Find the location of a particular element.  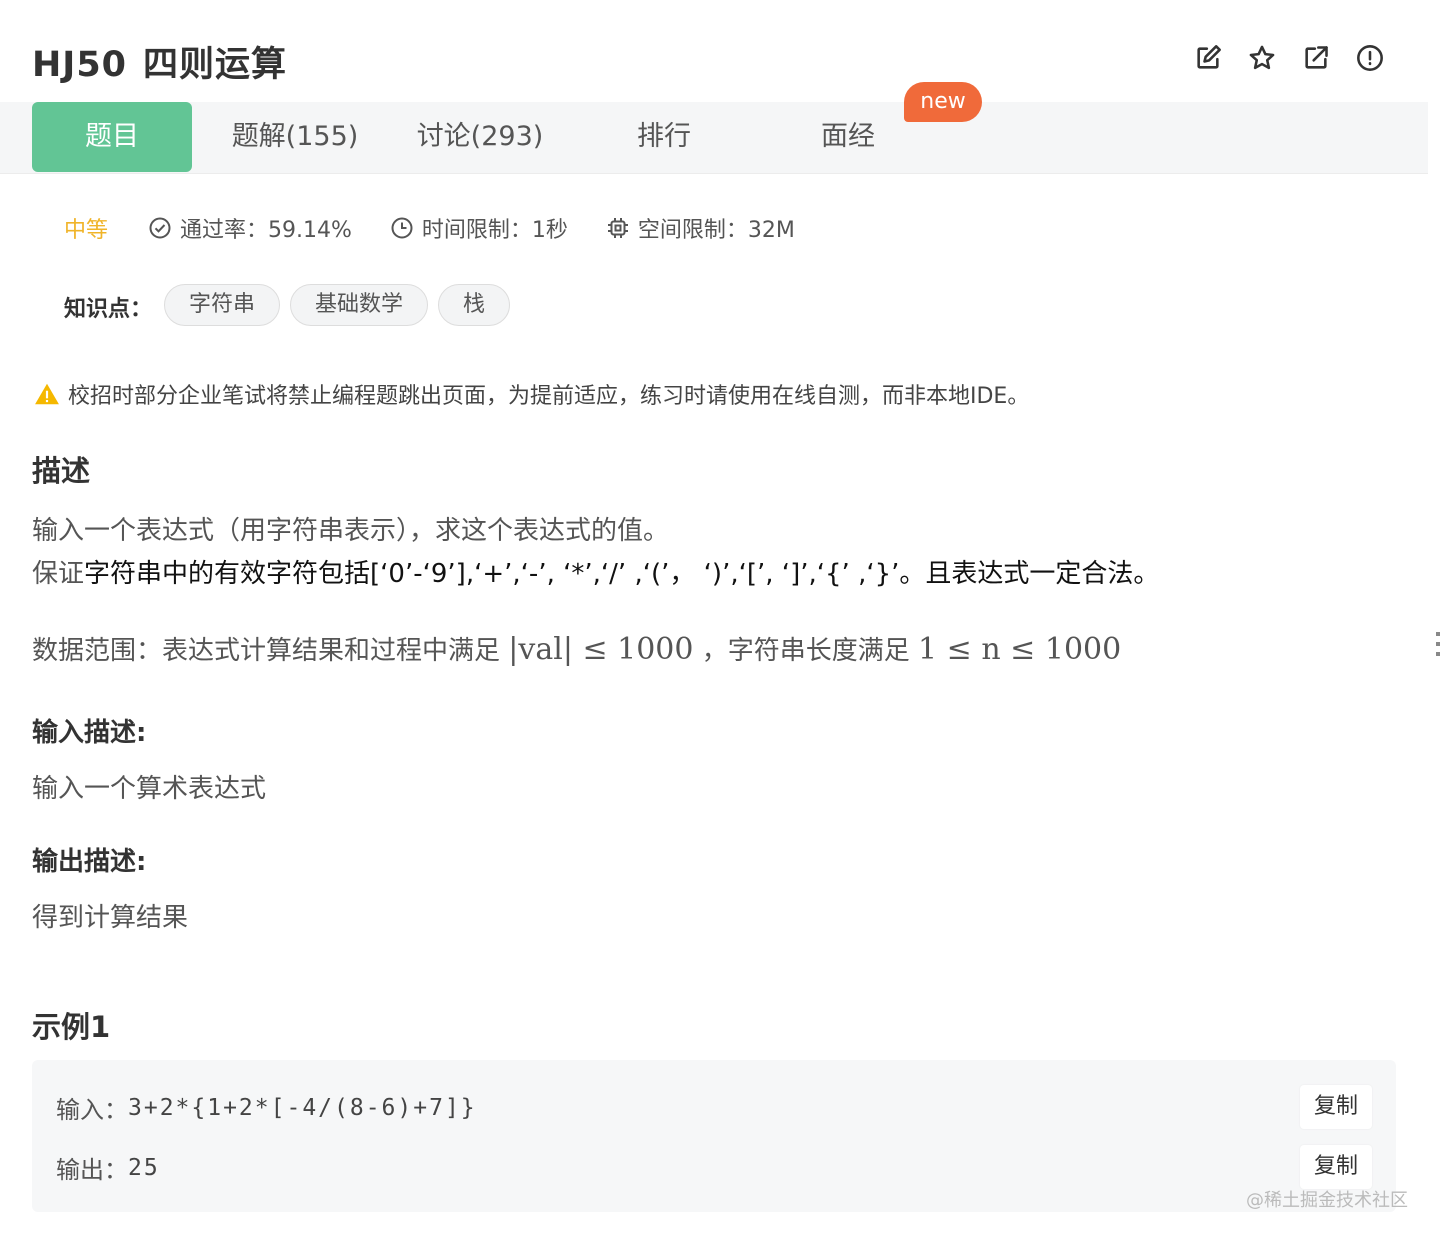

data-range-mid: ，字符串长度满足 is located at coordinates (805, 651).